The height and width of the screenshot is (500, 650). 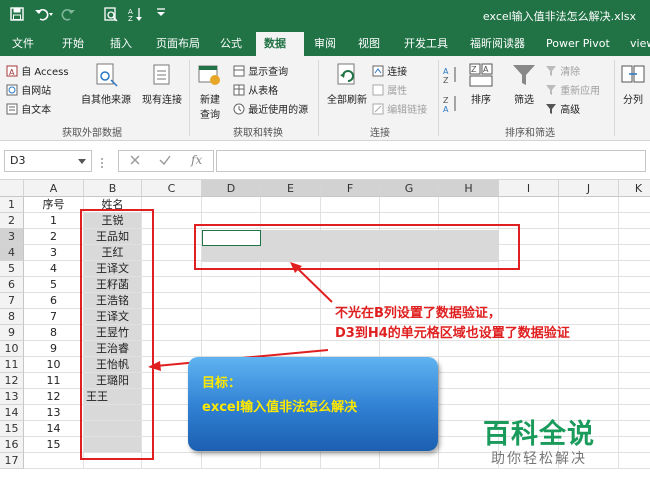 I want to click on goal-text: excel输入值非法怎么解决, so click(x=280, y=407).